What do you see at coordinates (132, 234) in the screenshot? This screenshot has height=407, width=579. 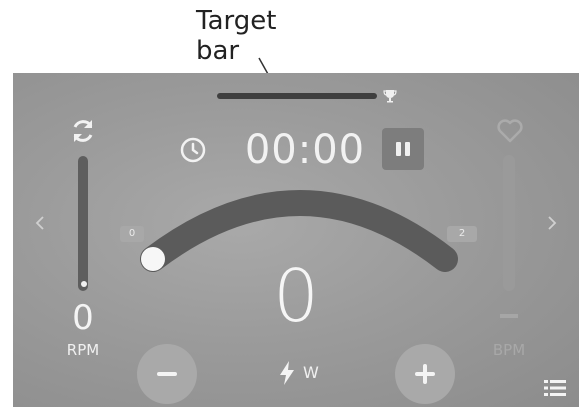 I see `level-min-label: 0` at bounding box center [132, 234].